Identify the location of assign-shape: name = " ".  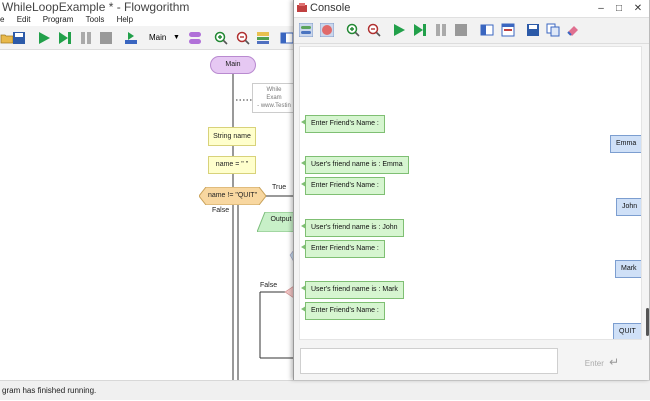
(232, 165).